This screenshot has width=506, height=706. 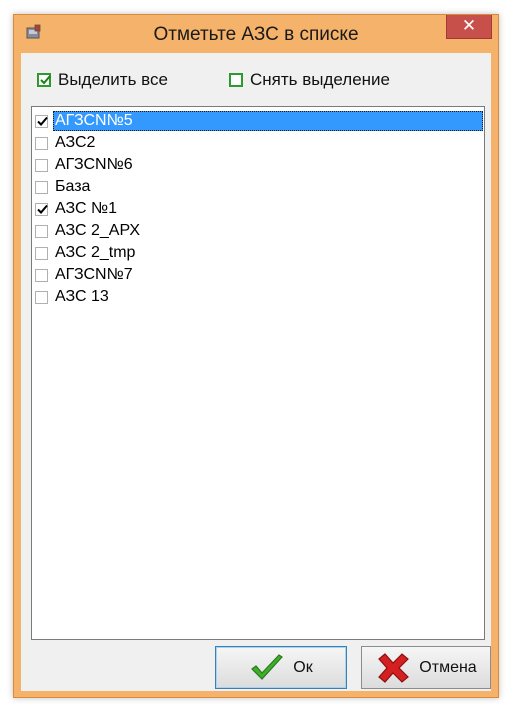 I want to click on deselect-label: Снять выделение, so click(x=320, y=79).